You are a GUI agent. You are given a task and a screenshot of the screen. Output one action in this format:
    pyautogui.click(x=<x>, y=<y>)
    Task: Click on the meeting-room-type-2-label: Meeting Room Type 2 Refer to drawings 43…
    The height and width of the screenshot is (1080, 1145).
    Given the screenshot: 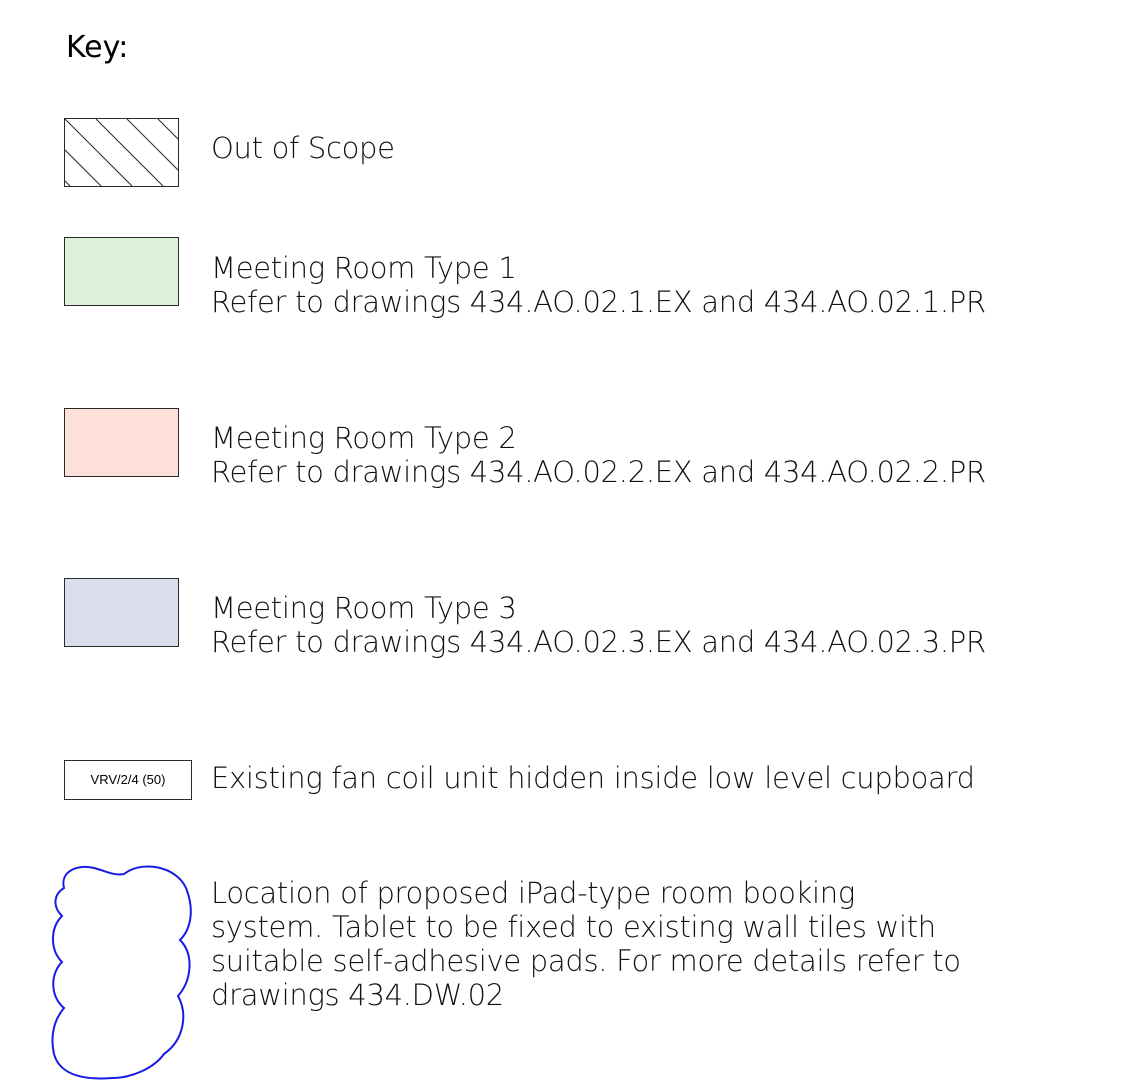 What is the action you would take?
    pyautogui.click(x=598, y=455)
    